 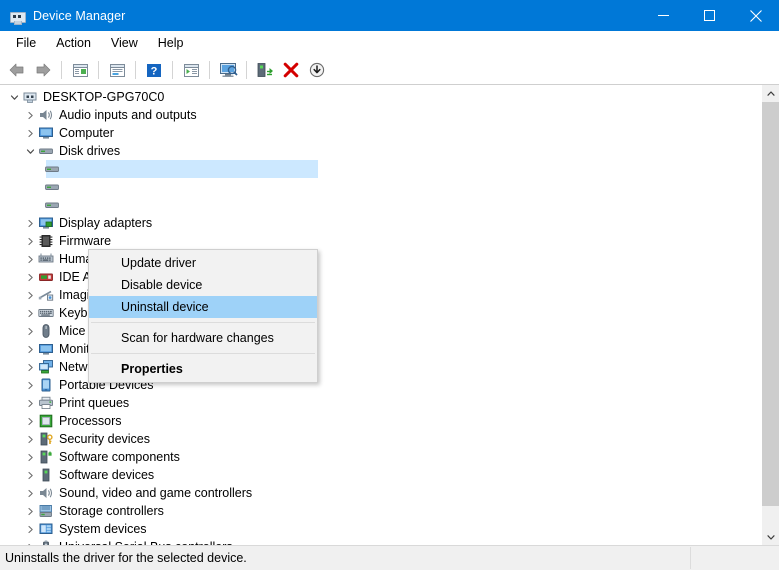 I want to click on selection-highlight, so click(x=182, y=169).